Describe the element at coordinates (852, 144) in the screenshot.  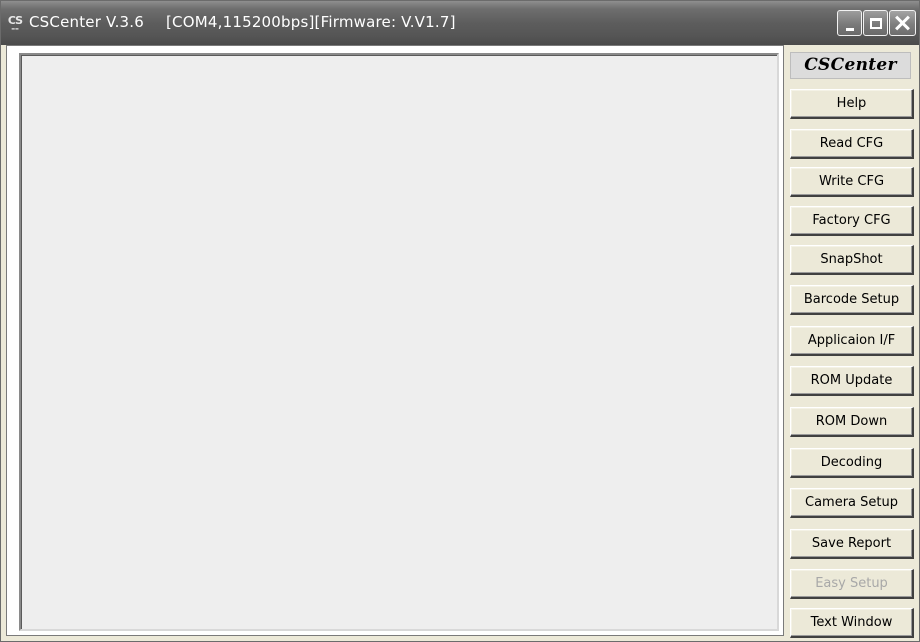
I see `read-cfg-button: Read CFG` at that location.